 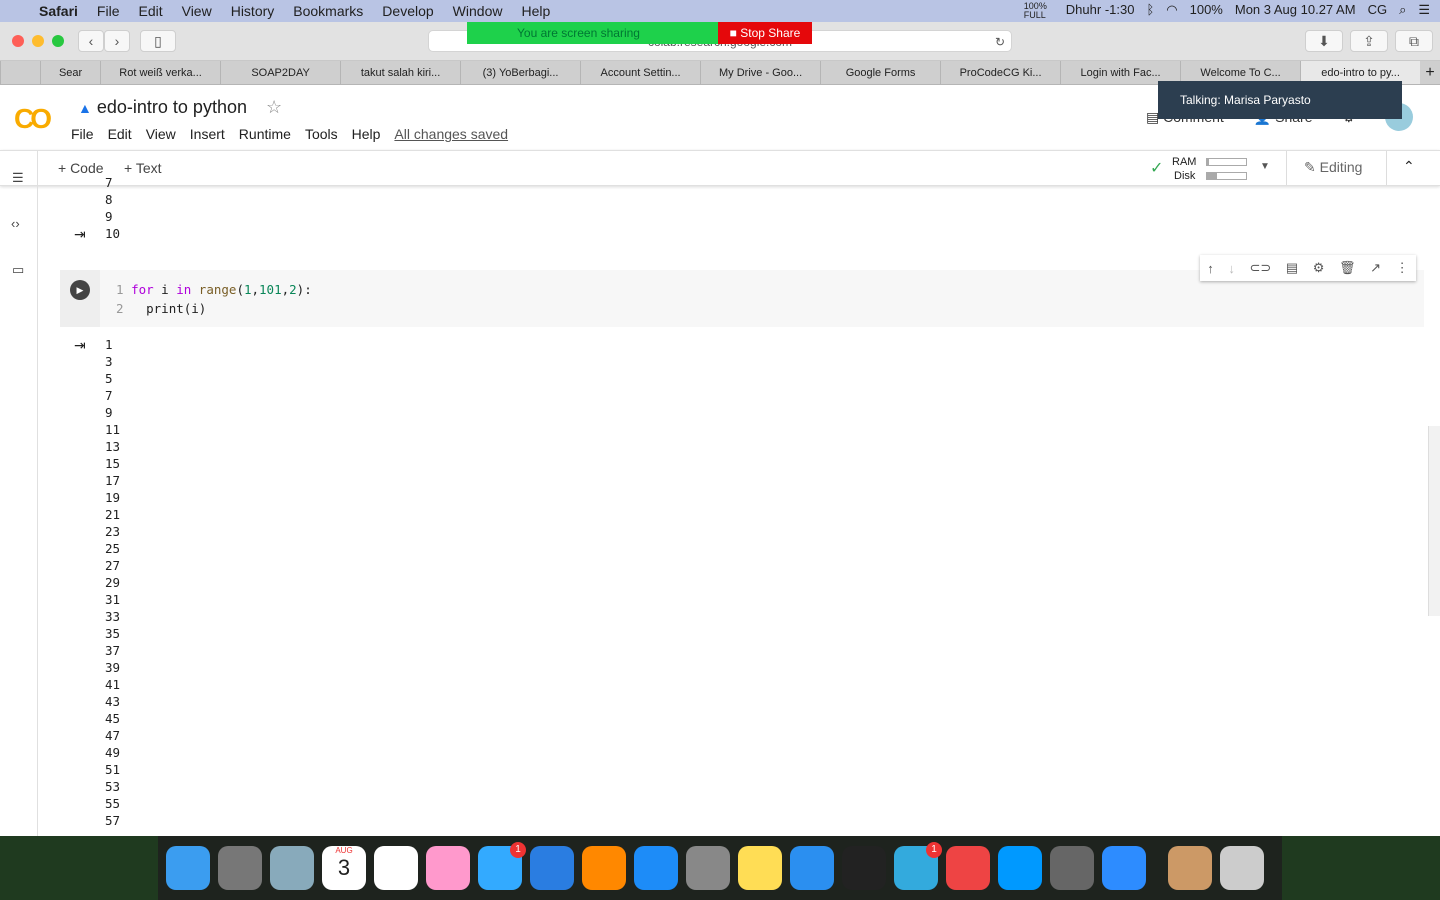 What do you see at coordinates (33, 119) in the screenshot?
I see `colab-logo: CO` at bounding box center [33, 119].